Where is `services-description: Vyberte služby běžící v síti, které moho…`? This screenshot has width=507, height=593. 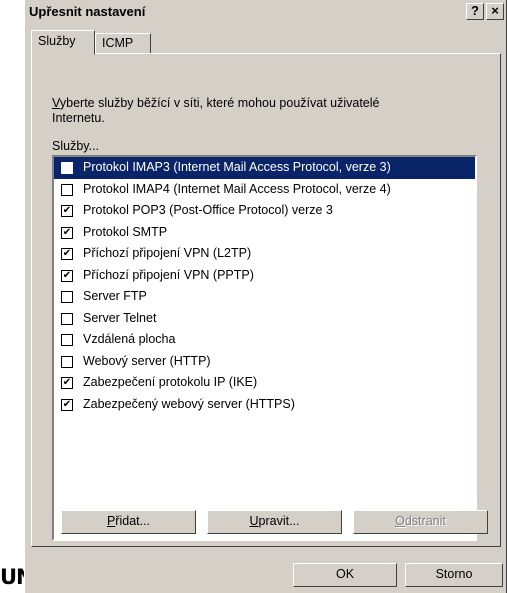
services-description: Vyberte služby běžící v síti, které moho… is located at coordinates (252, 111).